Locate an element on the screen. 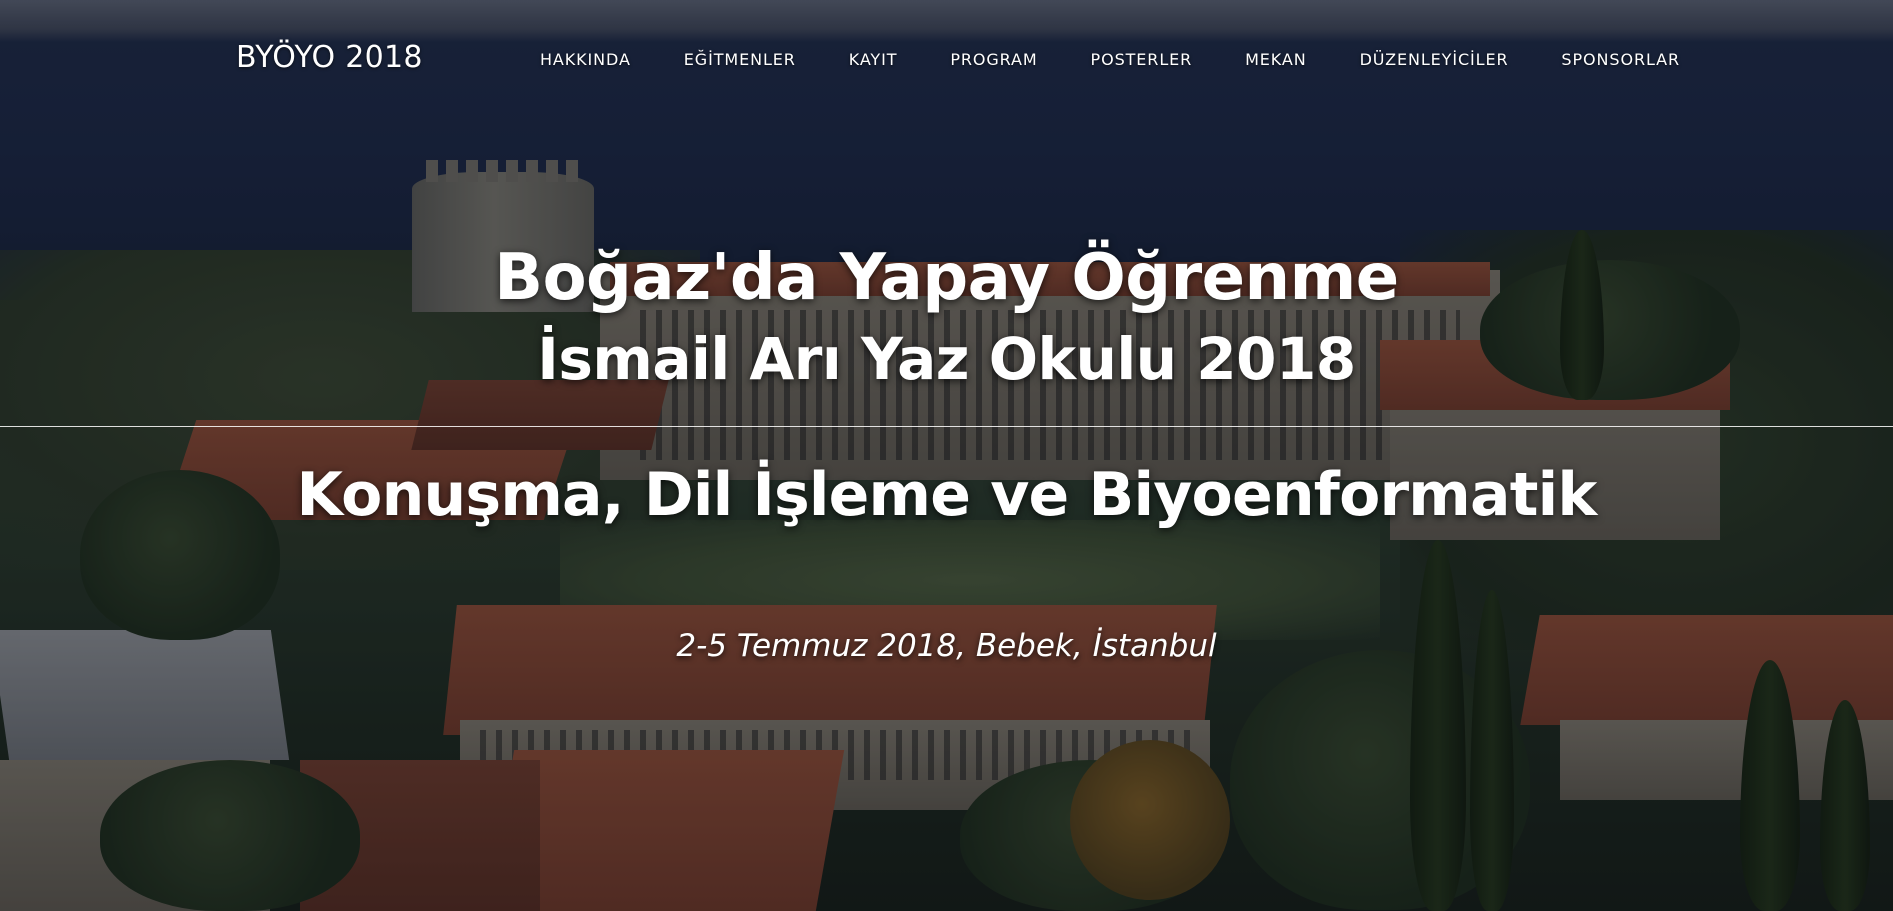 This screenshot has width=1893, height=911. nav-item: MEKAN is located at coordinates (1276, 60).